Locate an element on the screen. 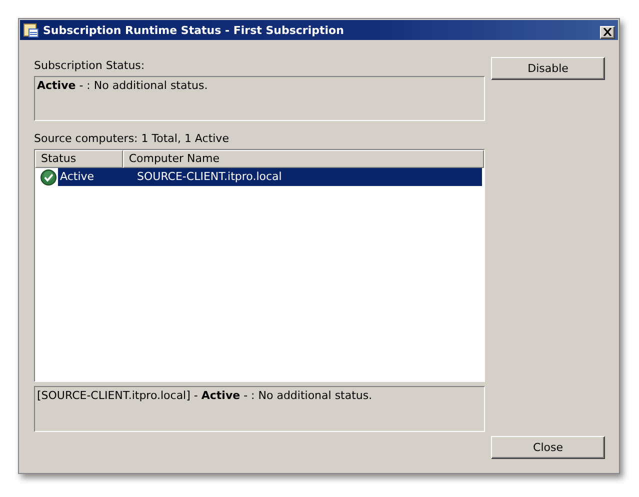 The image size is (639, 497). close-button: Close is located at coordinates (548, 447).